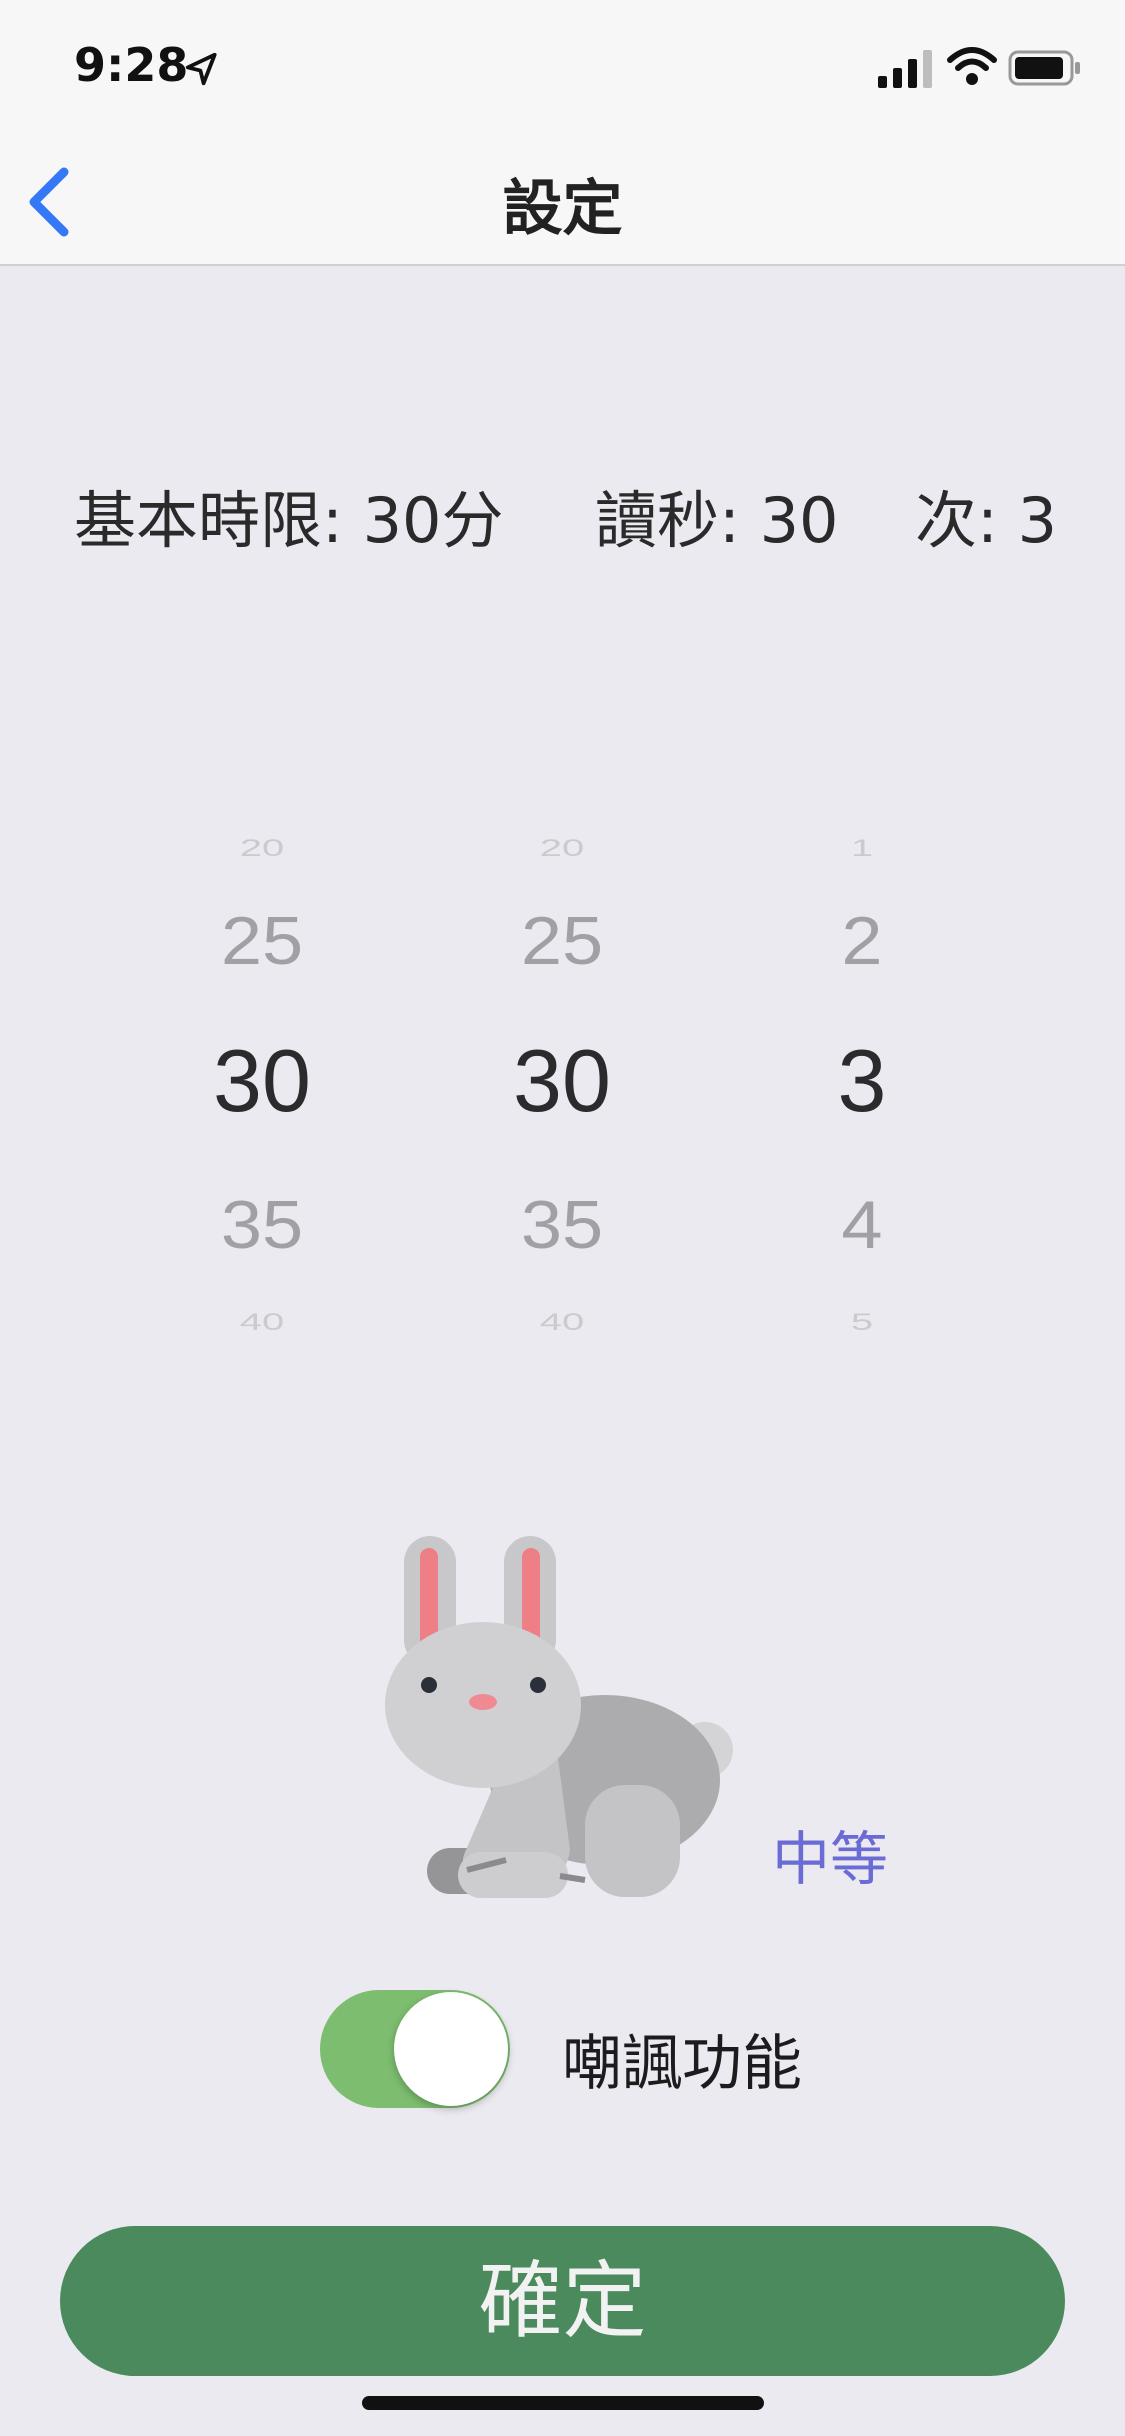 The height and width of the screenshot is (2436, 1125). What do you see at coordinates (563, 2403) in the screenshot?
I see `home-indicator` at bounding box center [563, 2403].